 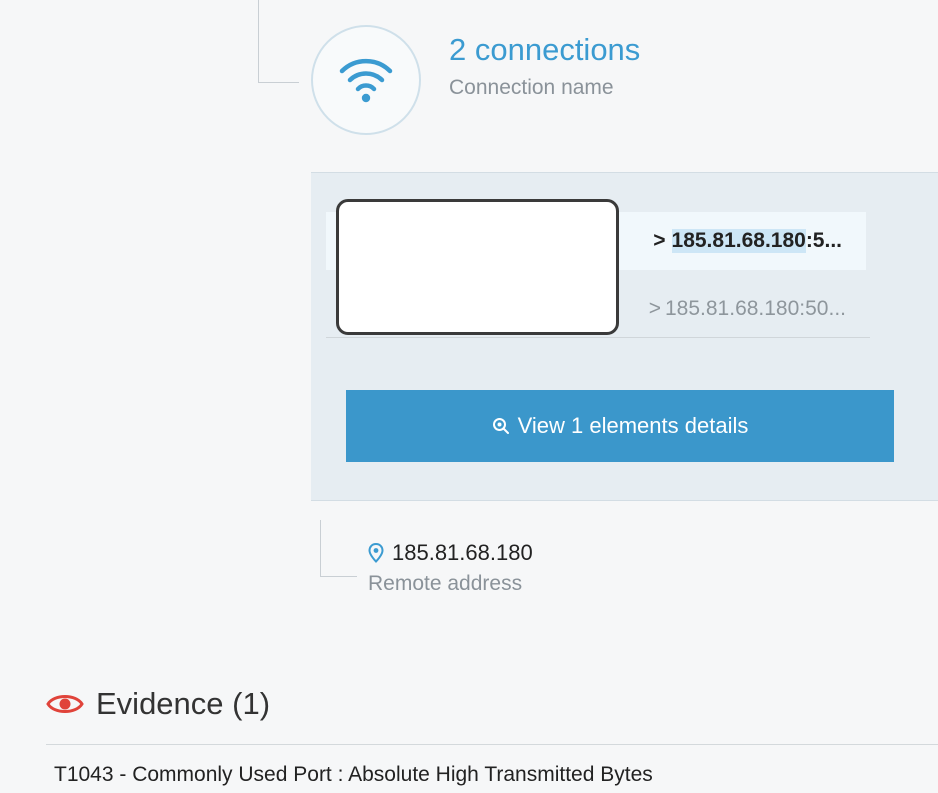 I want to click on redaction-box, so click(x=477, y=267).